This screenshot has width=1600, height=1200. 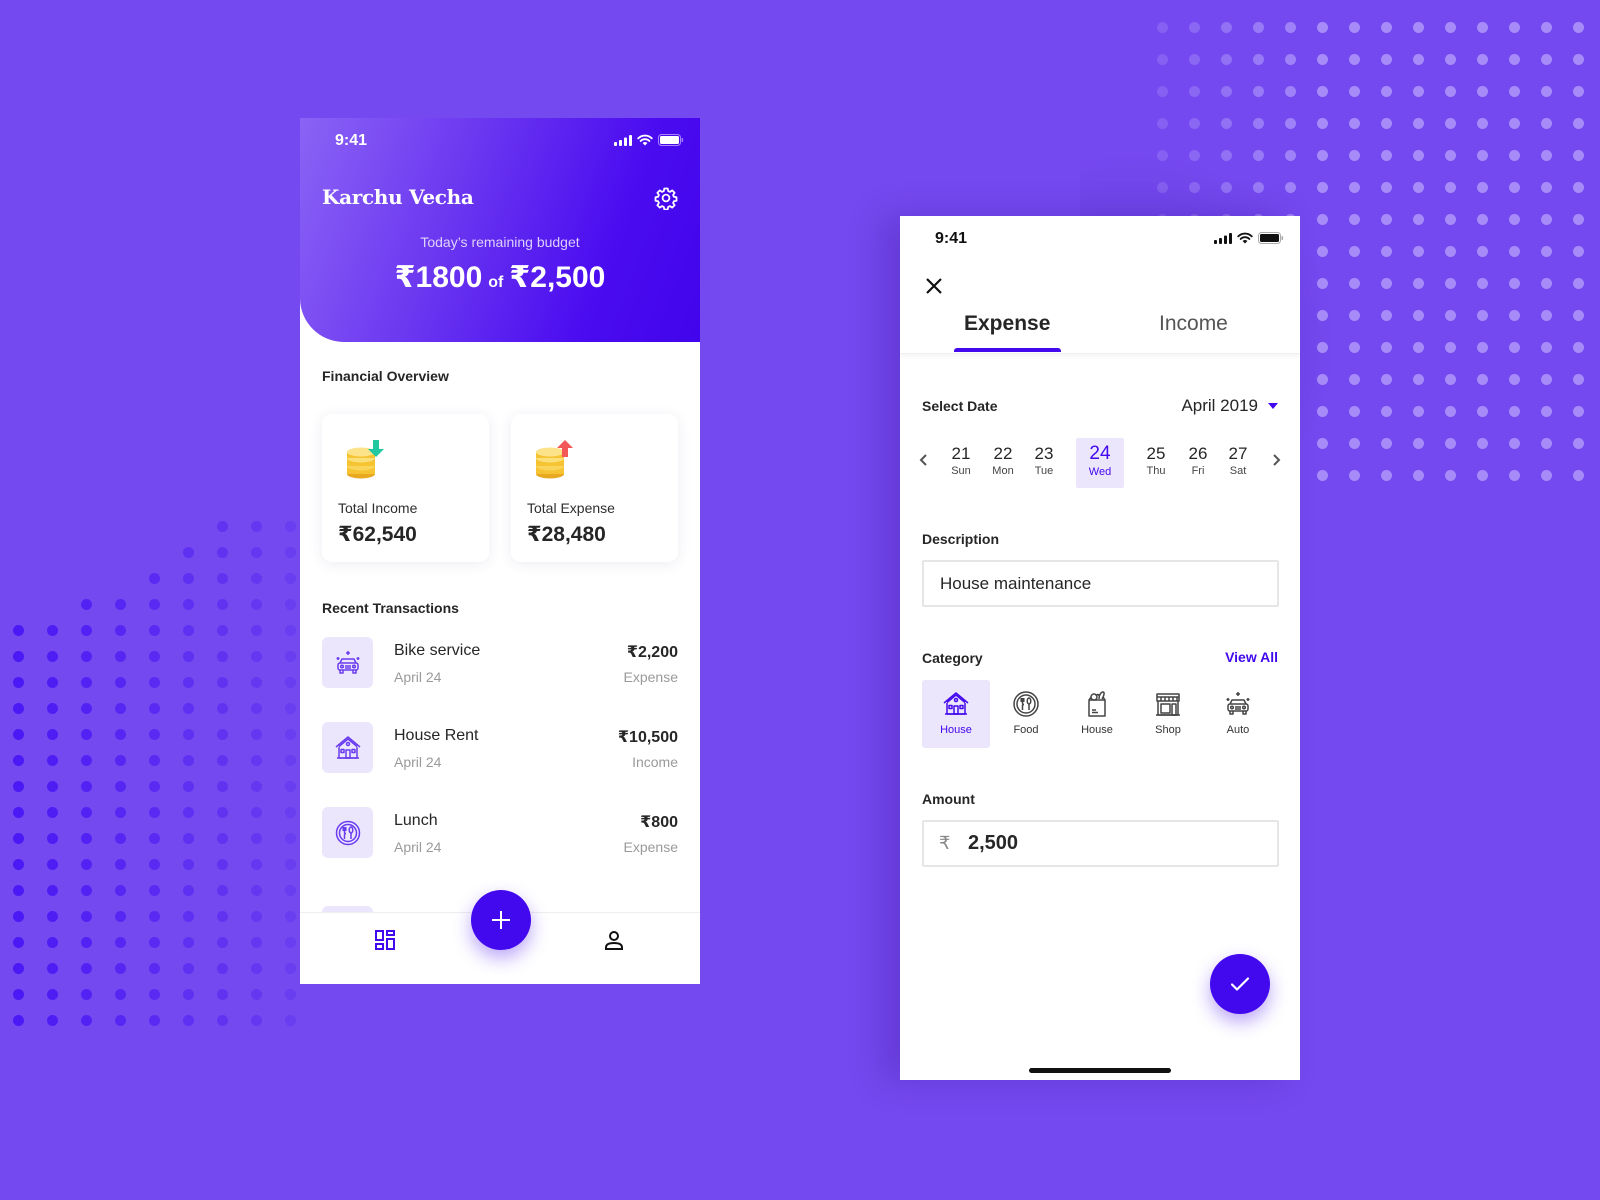 What do you see at coordinates (405, 488) in the screenshot?
I see `total-income-card: Total Income ₹62,540` at bounding box center [405, 488].